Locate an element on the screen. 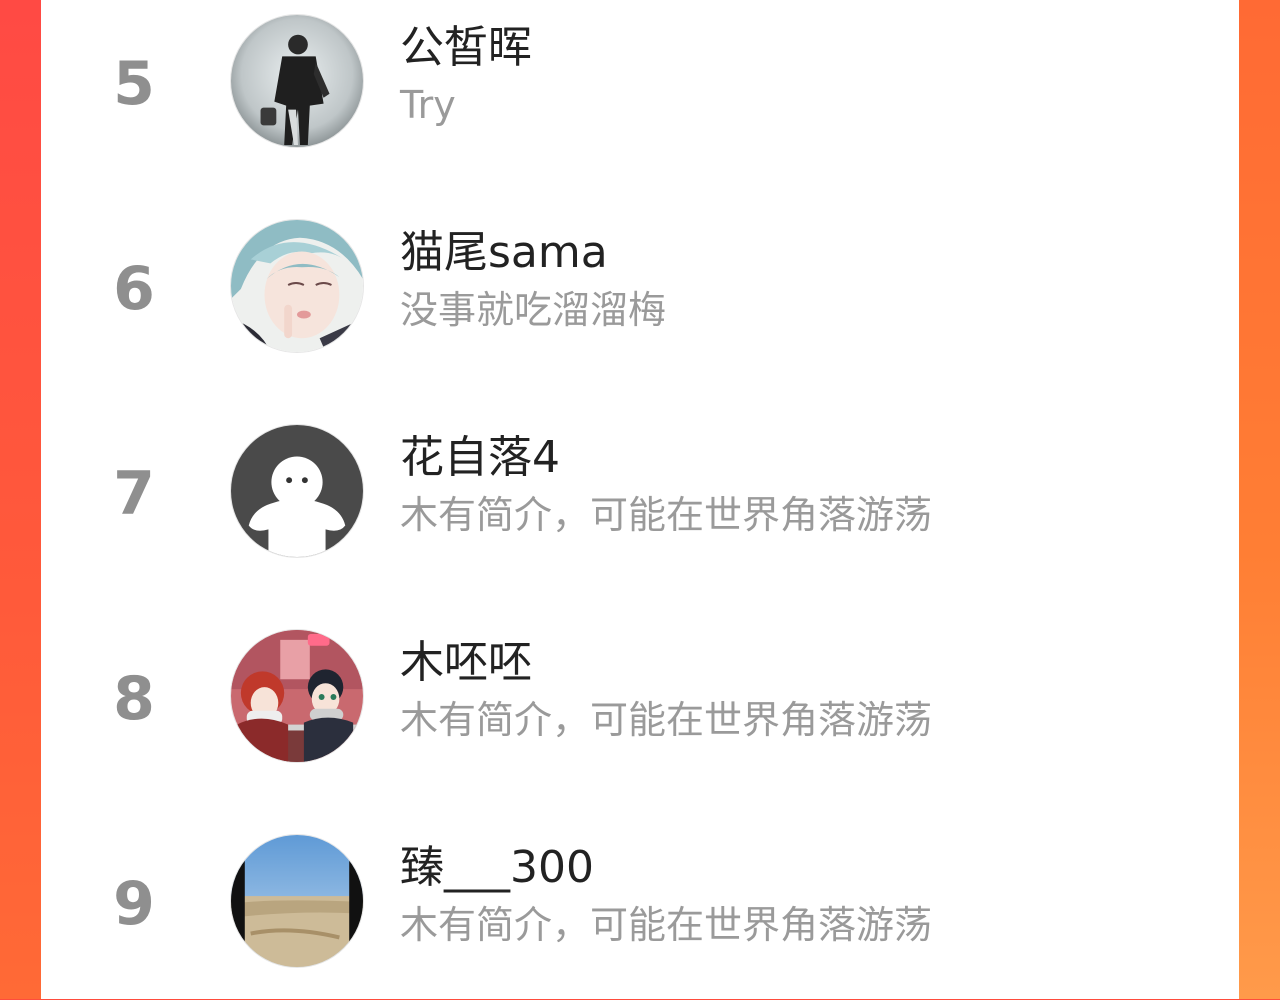 The image size is (1280, 1000). user-bio: 没事就吃溜溜梅 is located at coordinates (533, 310).